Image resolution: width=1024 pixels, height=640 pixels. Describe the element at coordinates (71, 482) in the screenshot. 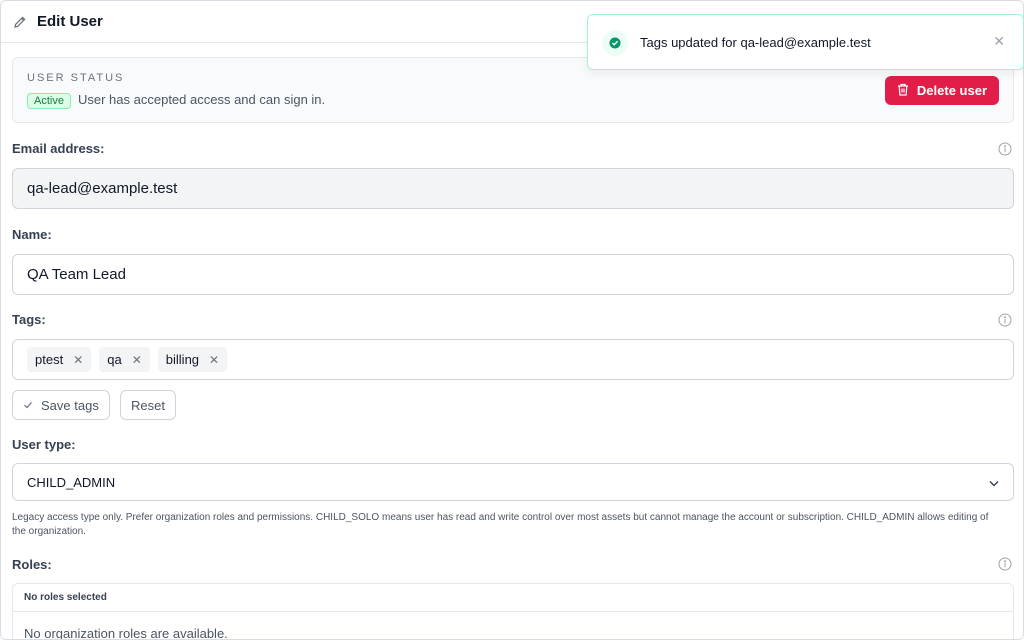

I see `user-type-value: CHILD_ADMIN` at that location.